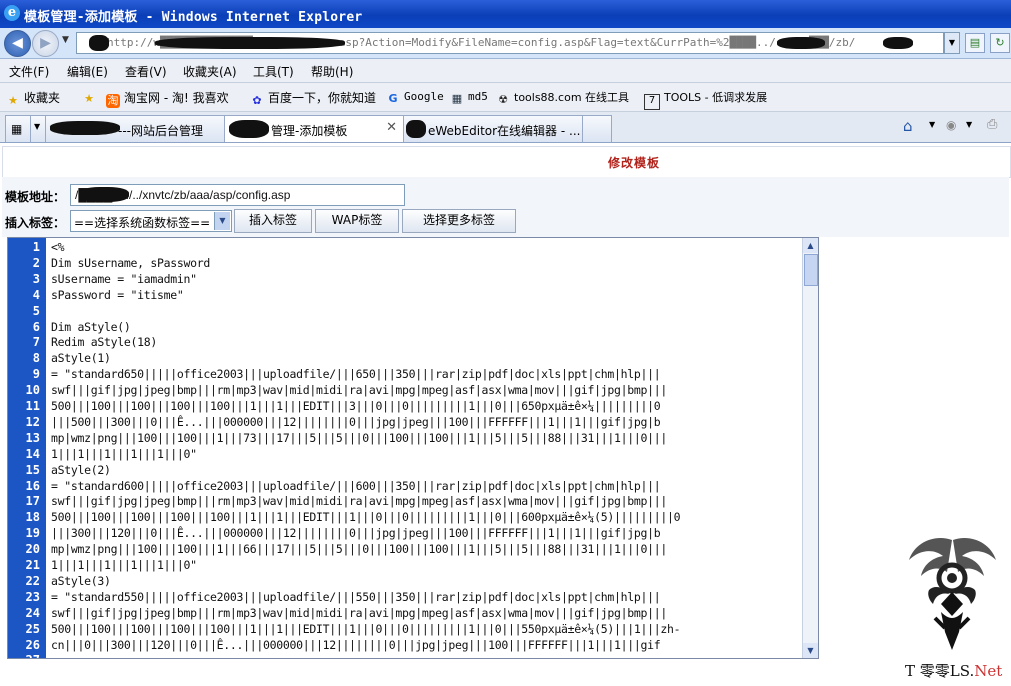 This screenshot has height=686, width=1011. I want to click on line-number: 6, so click(36, 326).